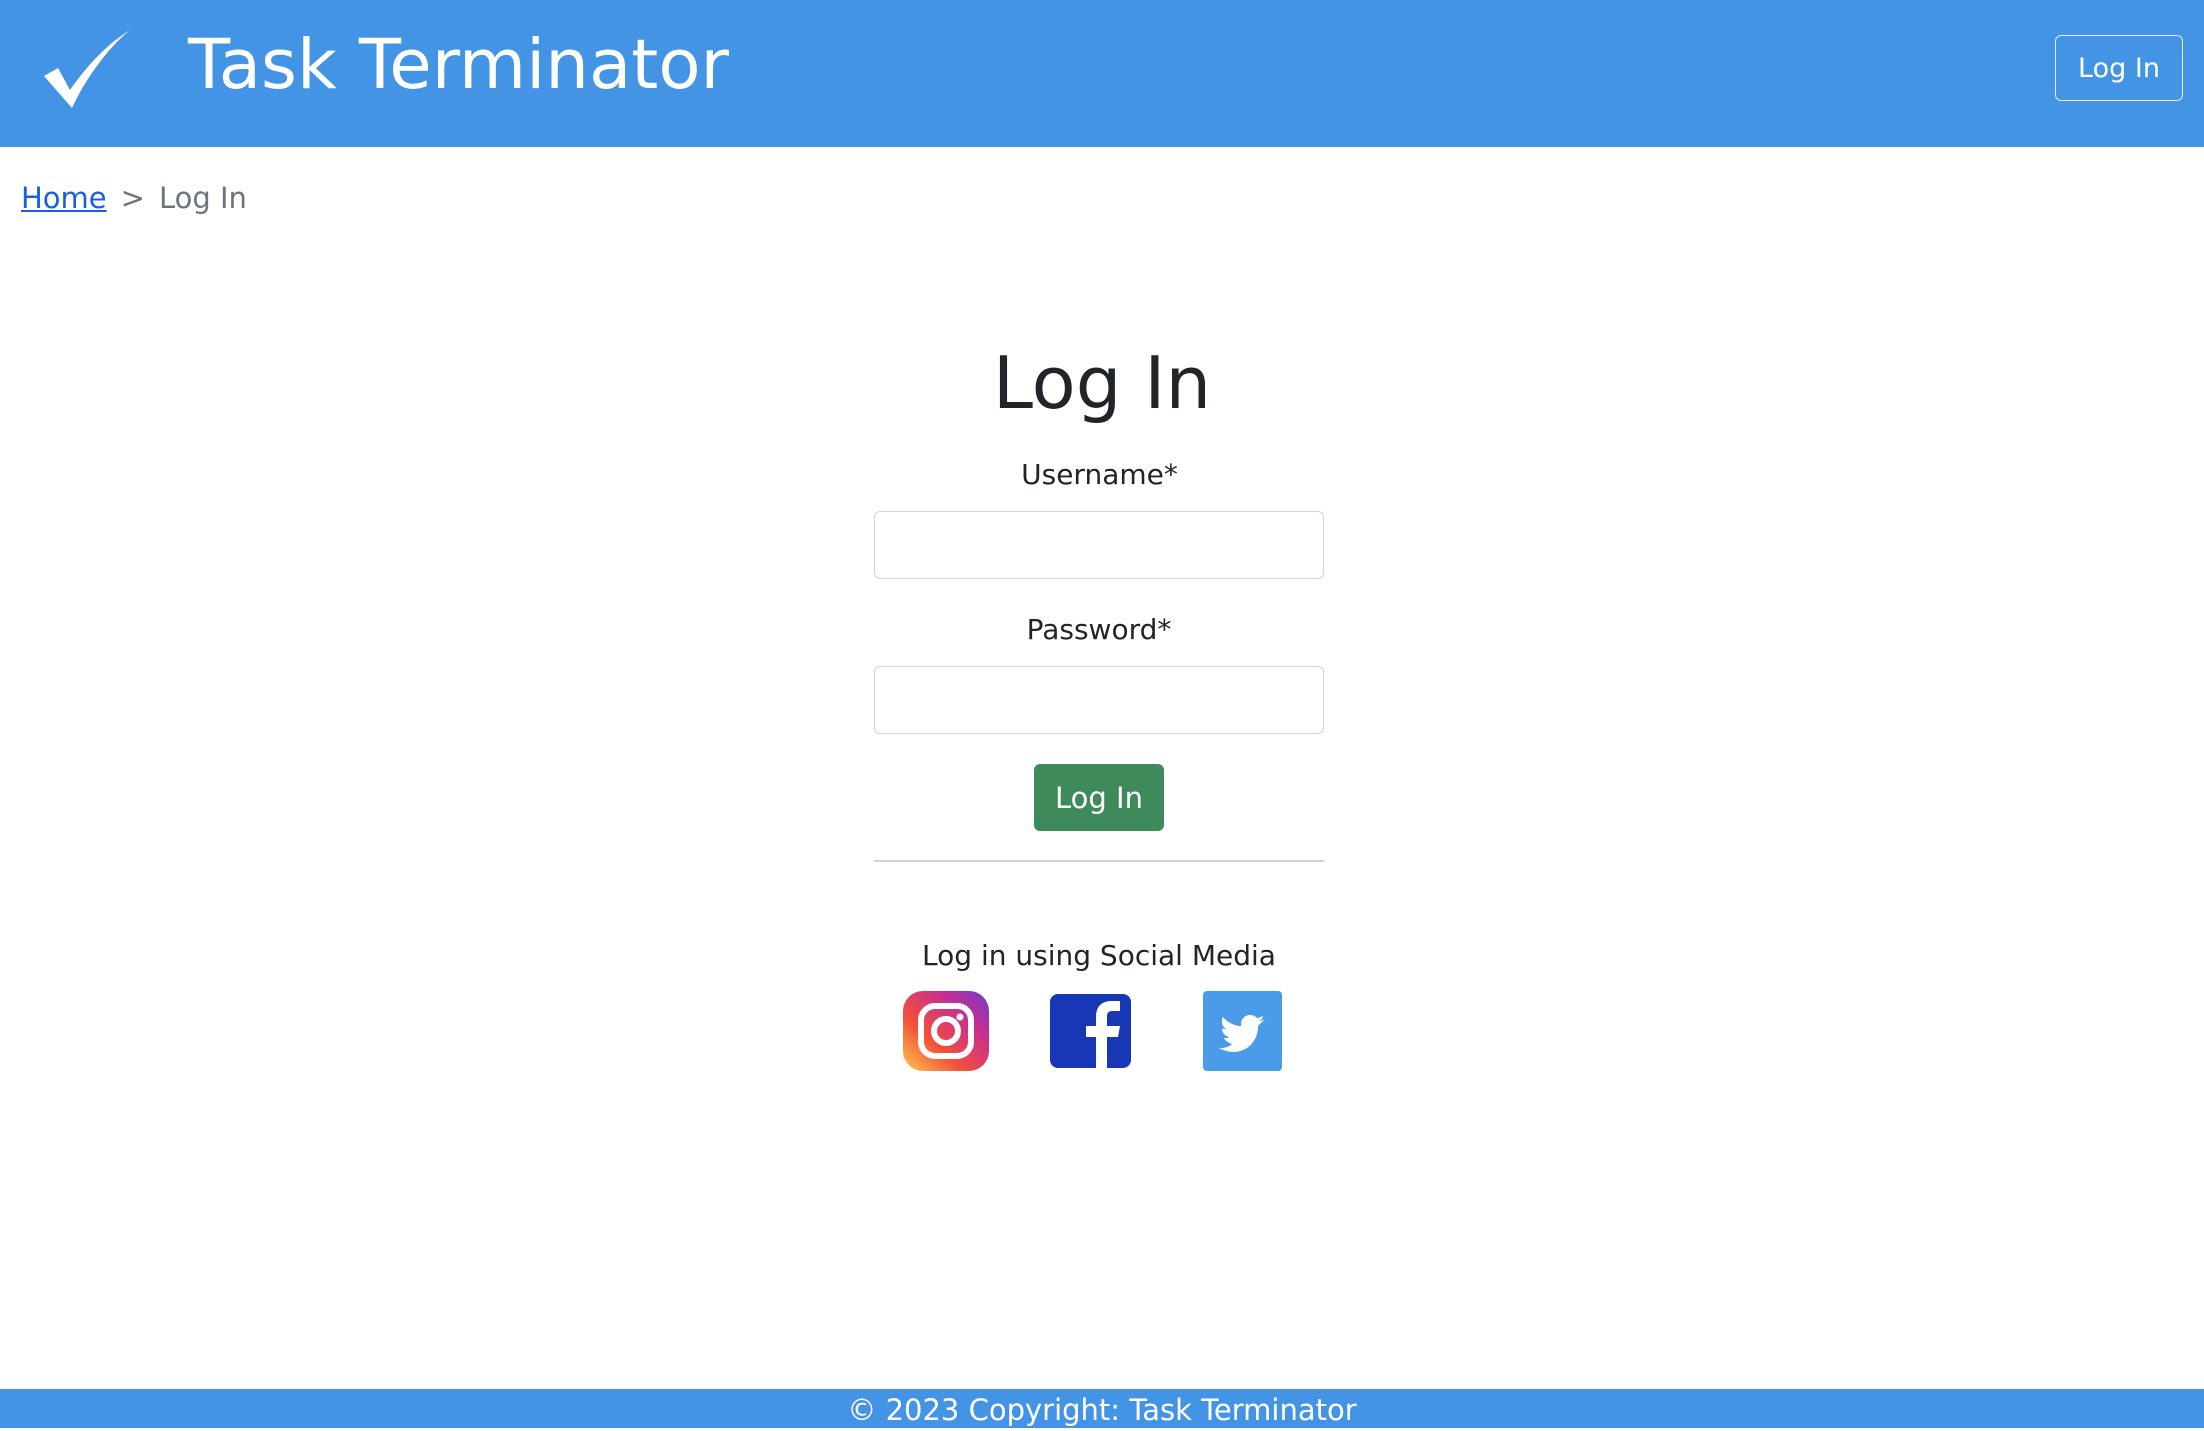 The height and width of the screenshot is (1431, 2204). Describe the element at coordinates (1090, 1031) in the screenshot. I see `facebook-icon` at that location.